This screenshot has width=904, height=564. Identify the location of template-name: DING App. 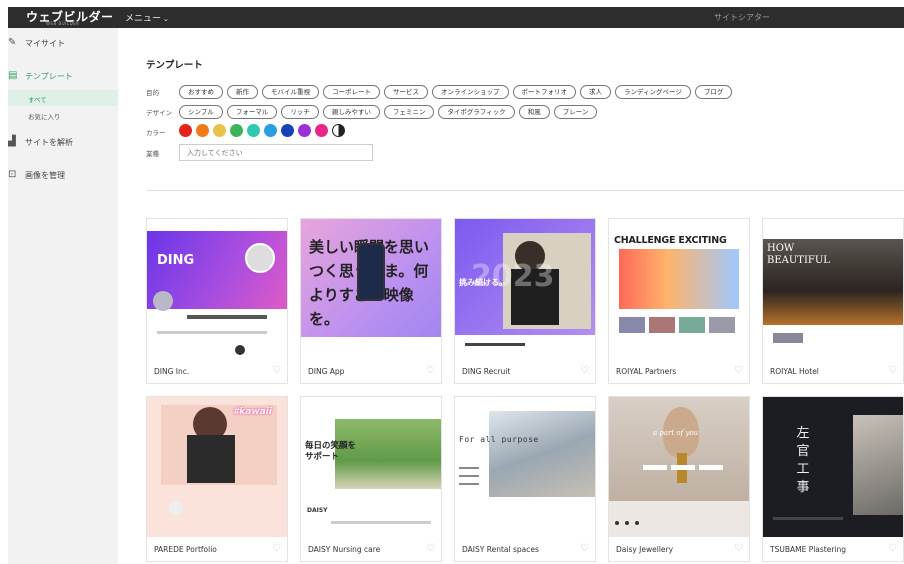
(326, 371).